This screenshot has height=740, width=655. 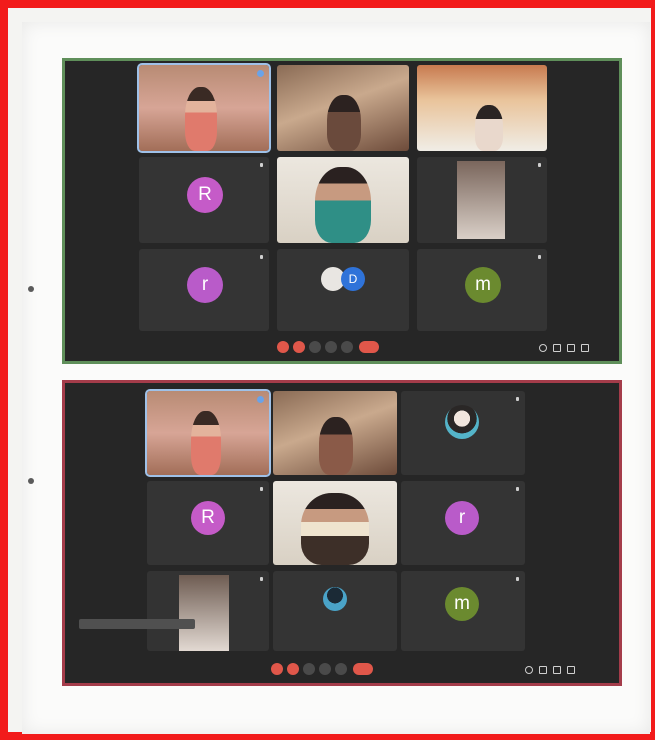 I want to click on participant-tile: D, so click(x=343, y=290).